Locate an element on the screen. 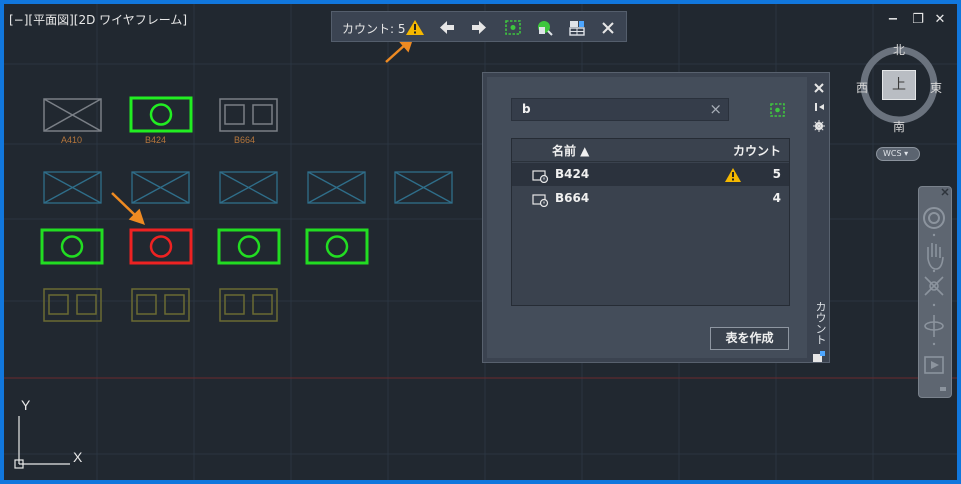  restore-button: ❐ is located at coordinates (918, 20).